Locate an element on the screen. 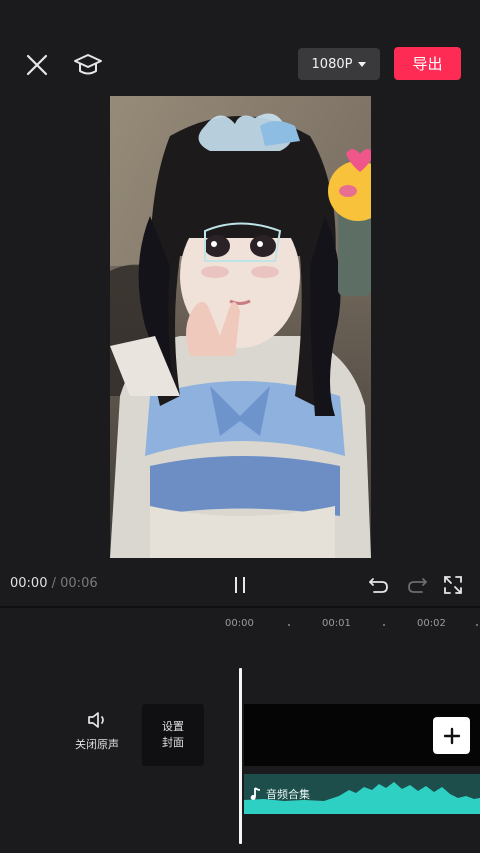  plus-icon is located at coordinates (451, 735).